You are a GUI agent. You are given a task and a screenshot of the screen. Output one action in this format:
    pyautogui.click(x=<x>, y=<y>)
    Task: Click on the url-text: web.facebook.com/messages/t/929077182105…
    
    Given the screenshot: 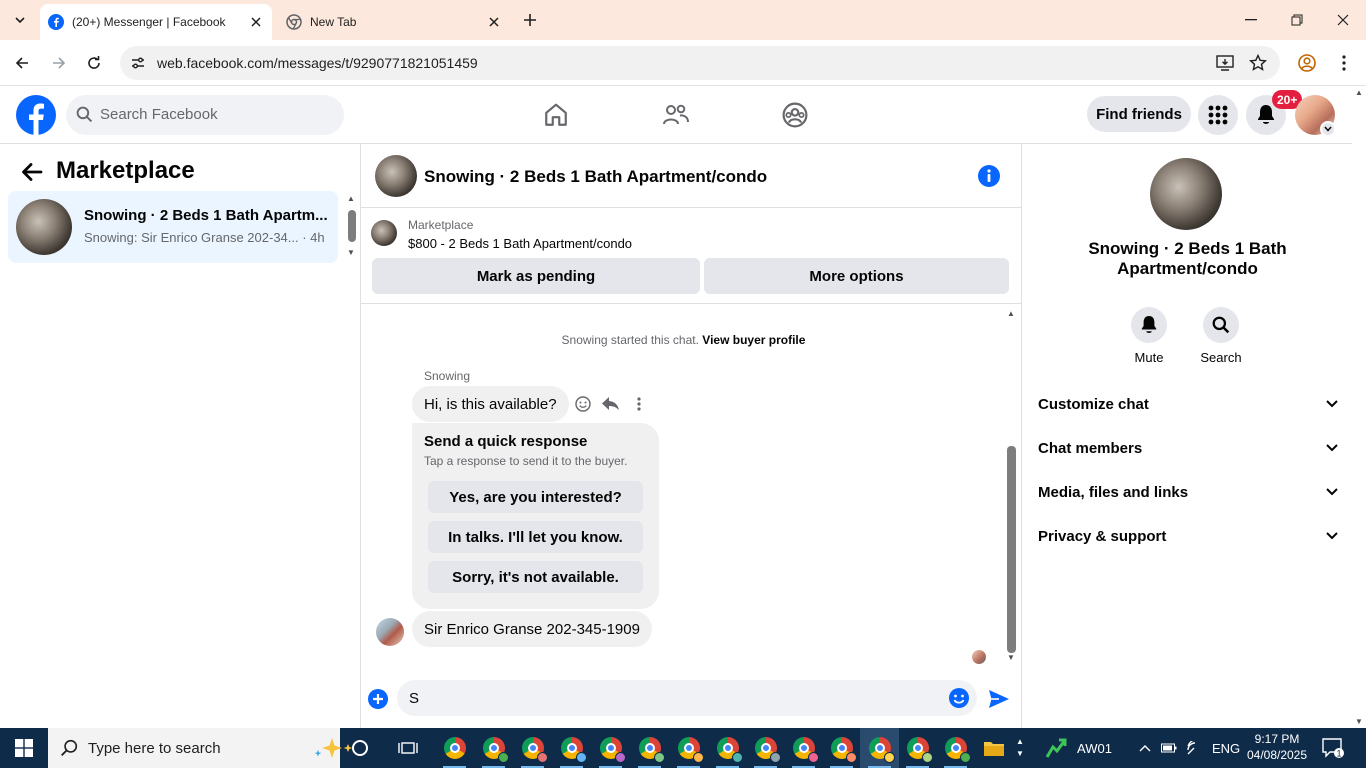 What is the action you would take?
    pyautogui.click(x=317, y=63)
    